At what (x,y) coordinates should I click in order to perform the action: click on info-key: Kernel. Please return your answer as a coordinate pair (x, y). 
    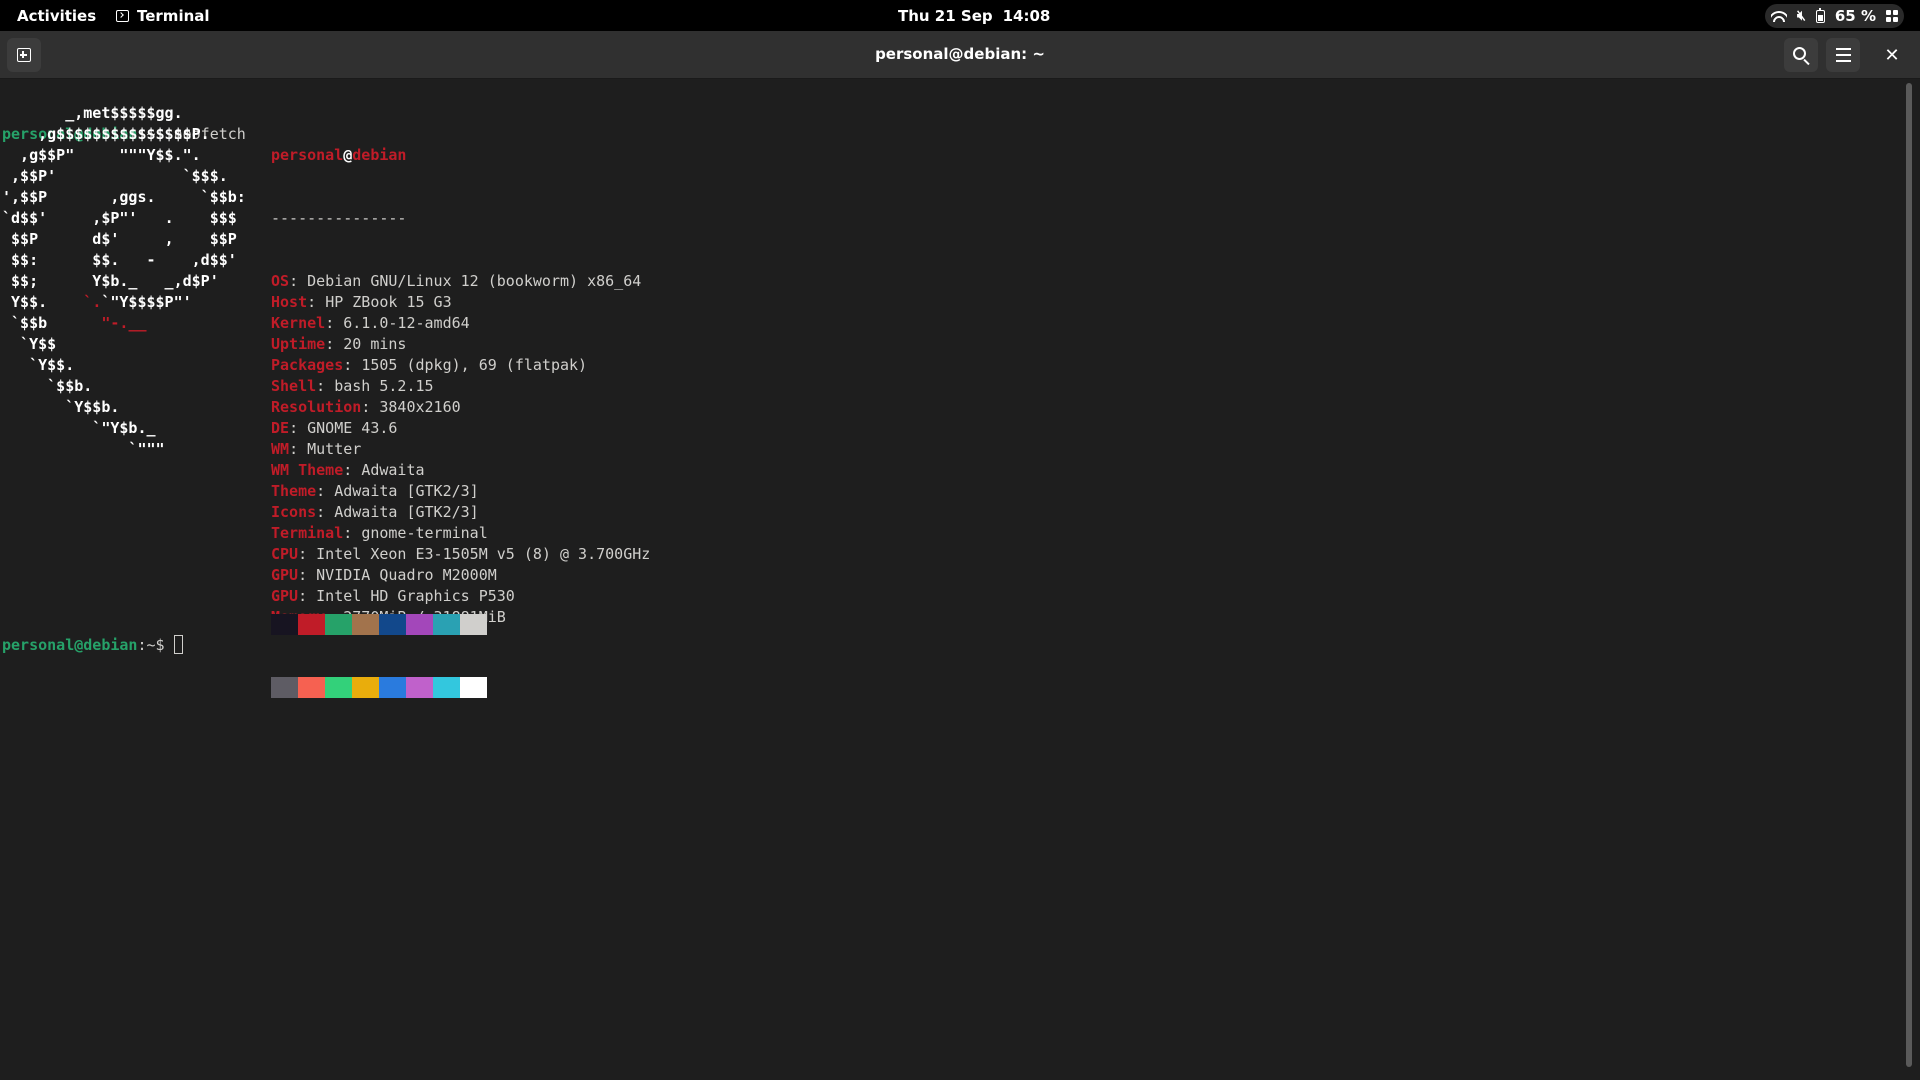
    Looking at the image, I should click on (298, 323).